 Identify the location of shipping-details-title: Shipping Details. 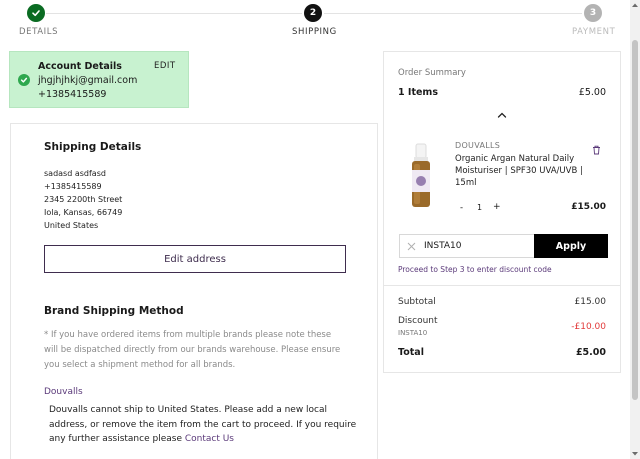
(93, 147).